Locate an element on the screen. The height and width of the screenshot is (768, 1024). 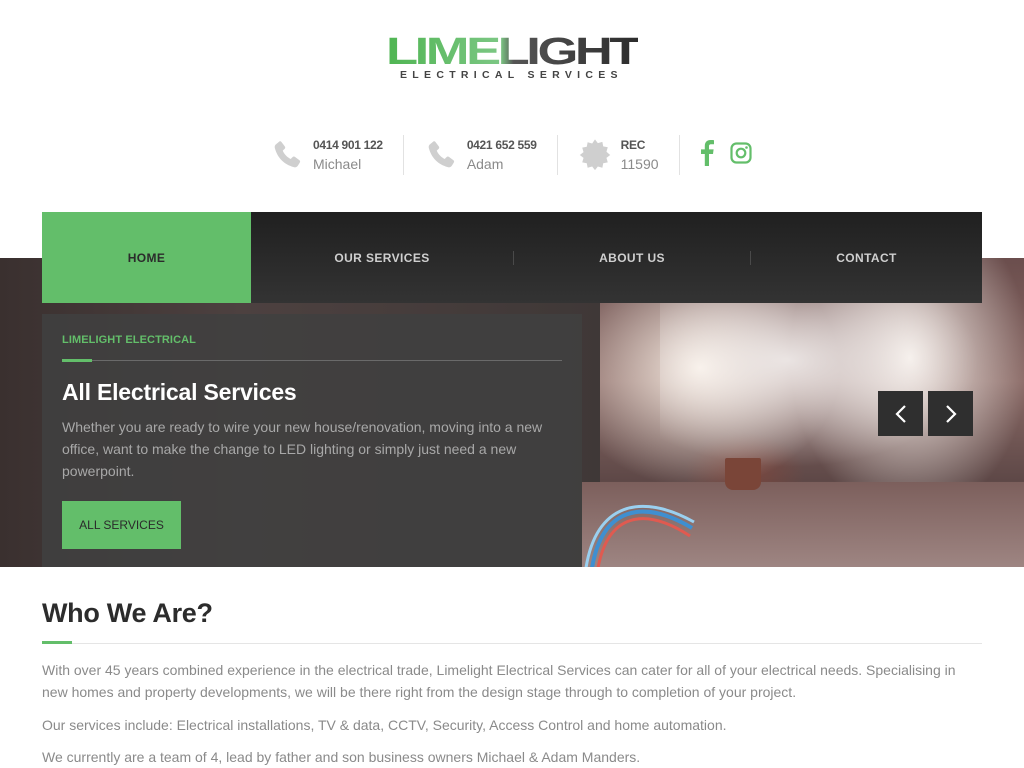
main-nav: HOME OUR SERVICES ABOUT US CONTACT is located at coordinates (512, 257).